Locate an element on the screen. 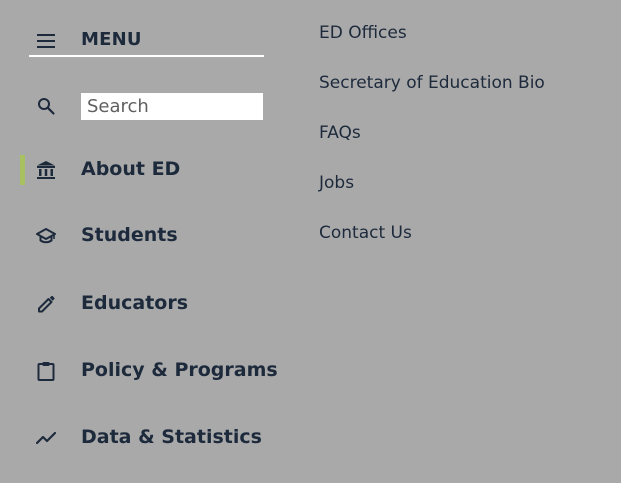  submenu-link-secretary-bio: Secretary of Education Bio is located at coordinates (432, 83).